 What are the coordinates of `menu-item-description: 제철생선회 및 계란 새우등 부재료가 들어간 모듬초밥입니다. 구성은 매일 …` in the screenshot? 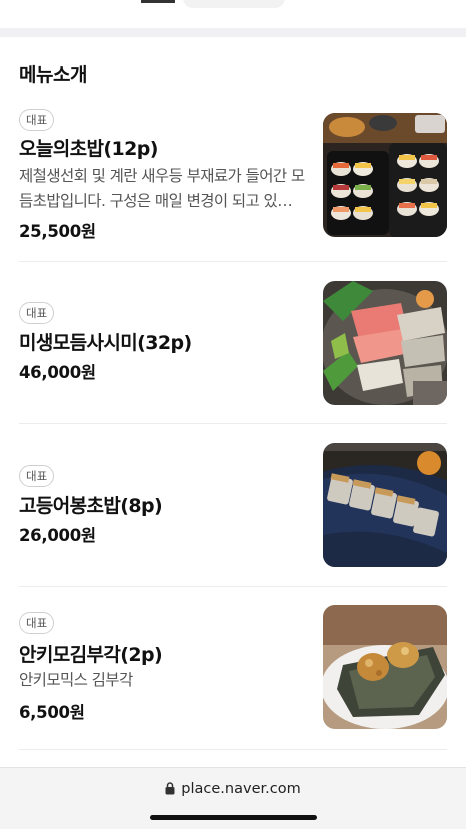 It's located at (162, 188).